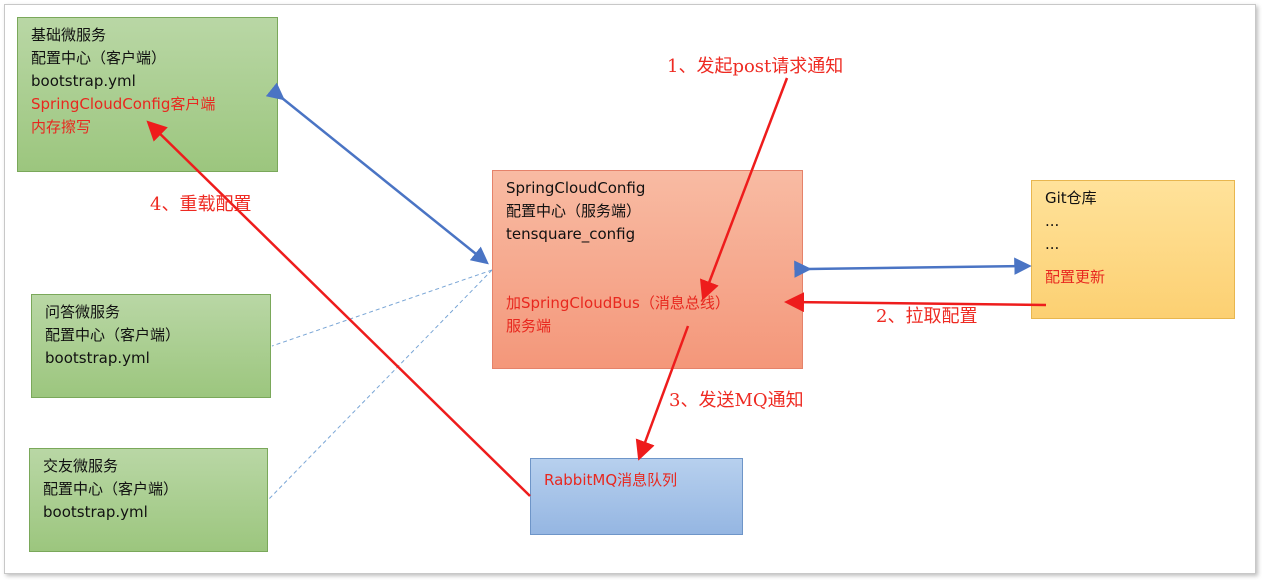 The image size is (1262, 580). Describe the element at coordinates (913, 267) in the screenshot. I see `blue-arrow-server-git` at that location.